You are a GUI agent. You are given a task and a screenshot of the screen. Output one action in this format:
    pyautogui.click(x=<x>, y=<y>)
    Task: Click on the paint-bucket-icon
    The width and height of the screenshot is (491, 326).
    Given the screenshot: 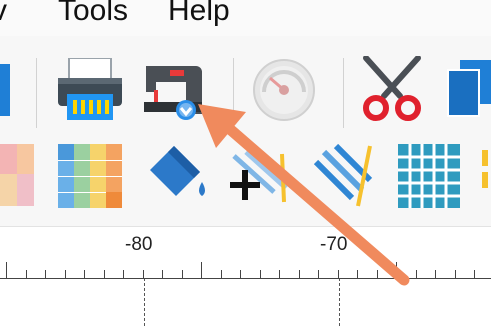 What is the action you would take?
    pyautogui.click(x=178, y=176)
    